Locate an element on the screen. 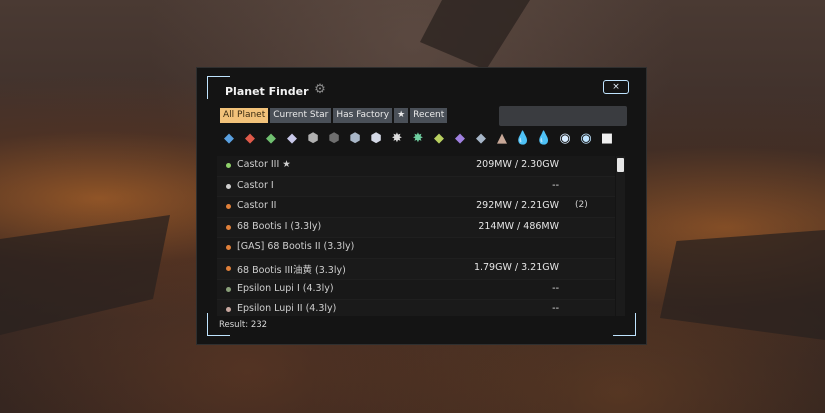 The image size is (825, 413). planet-row: Castor III ★ 209MW / 2.30GW is located at coordinates (416, 166).